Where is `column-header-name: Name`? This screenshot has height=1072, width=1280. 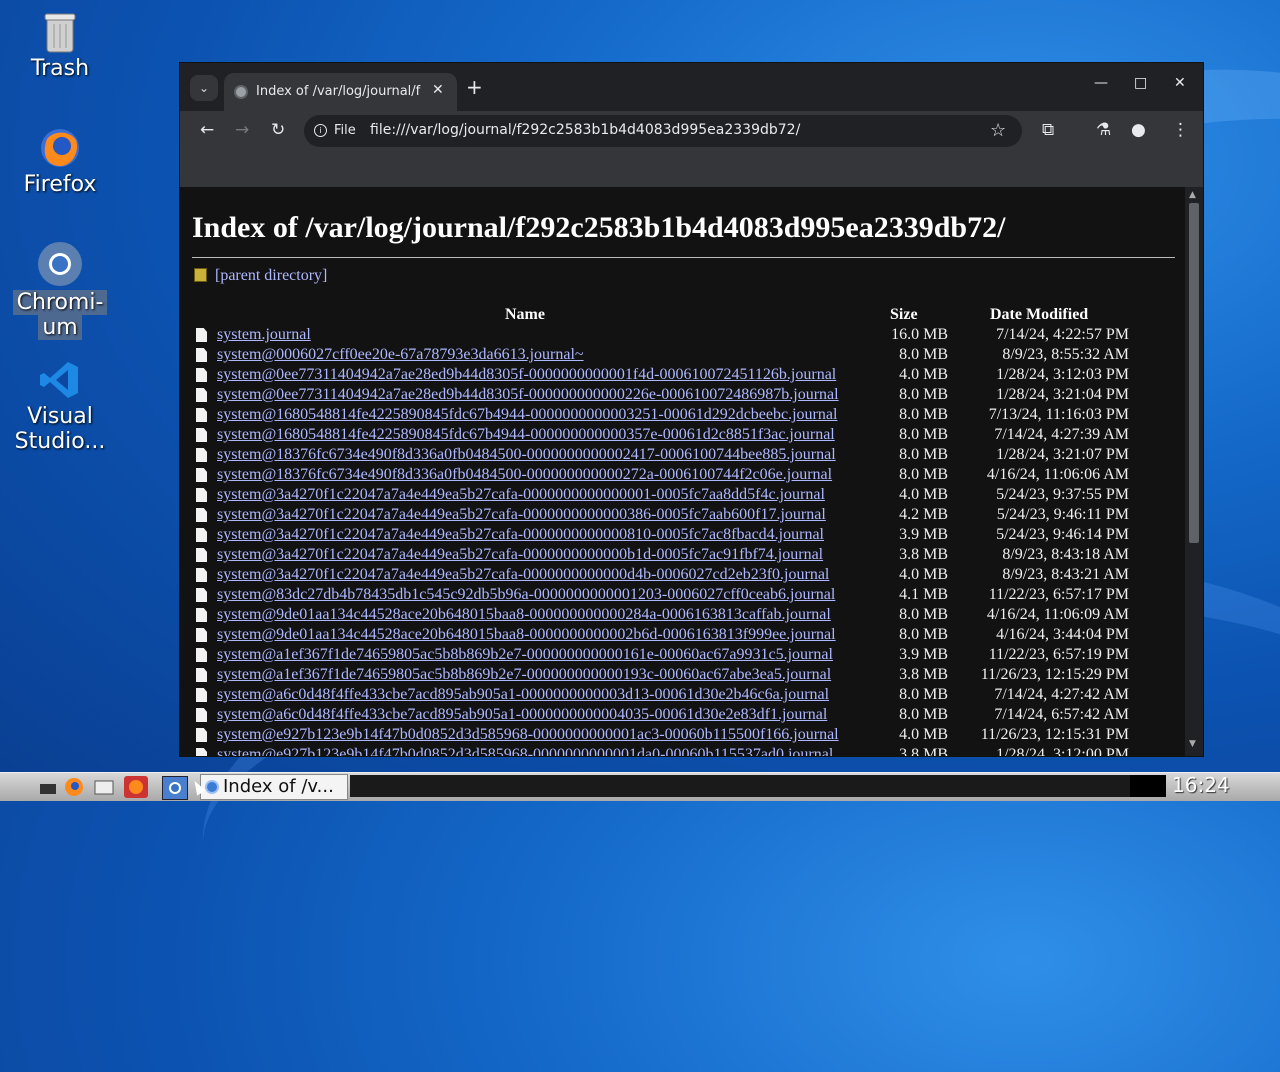
column-header-name: Name is located at coordinates (525, 315).